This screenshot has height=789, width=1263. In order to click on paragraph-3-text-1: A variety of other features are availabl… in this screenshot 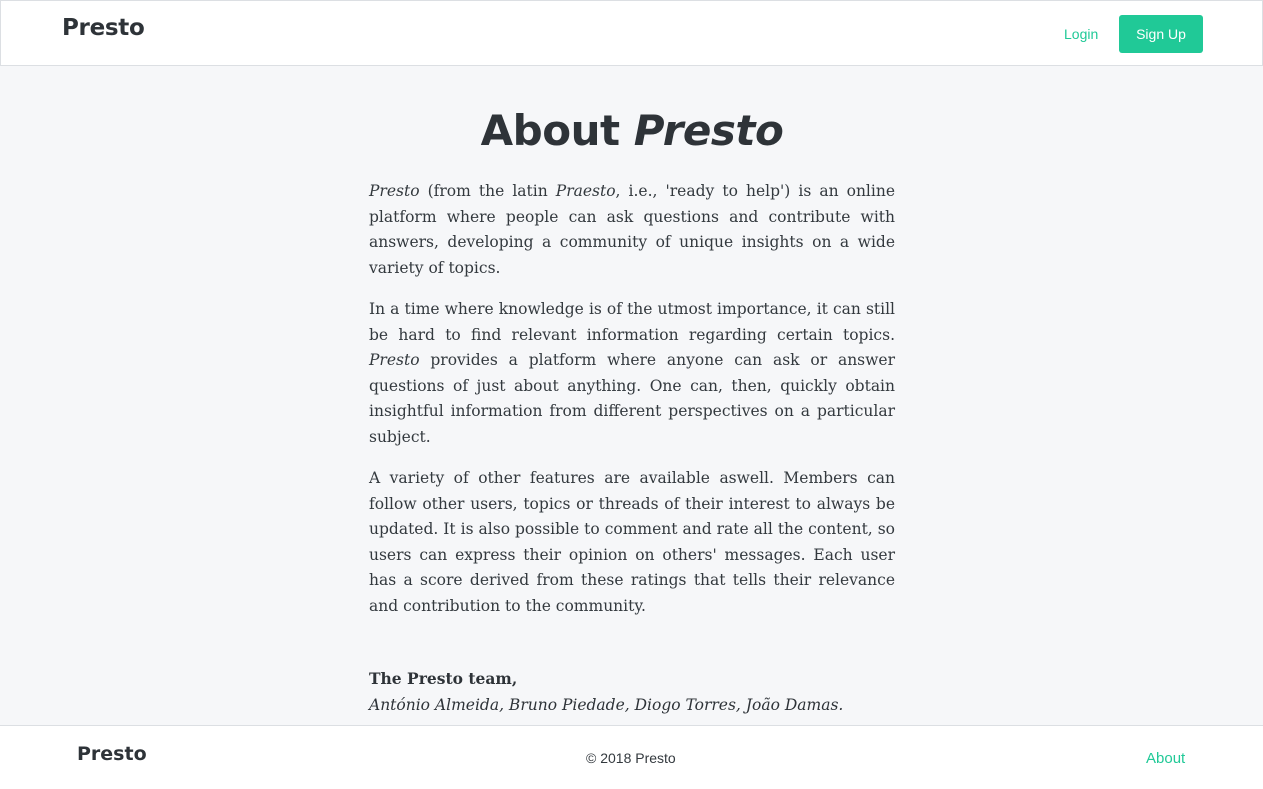, I will do `click(632, 542)`.